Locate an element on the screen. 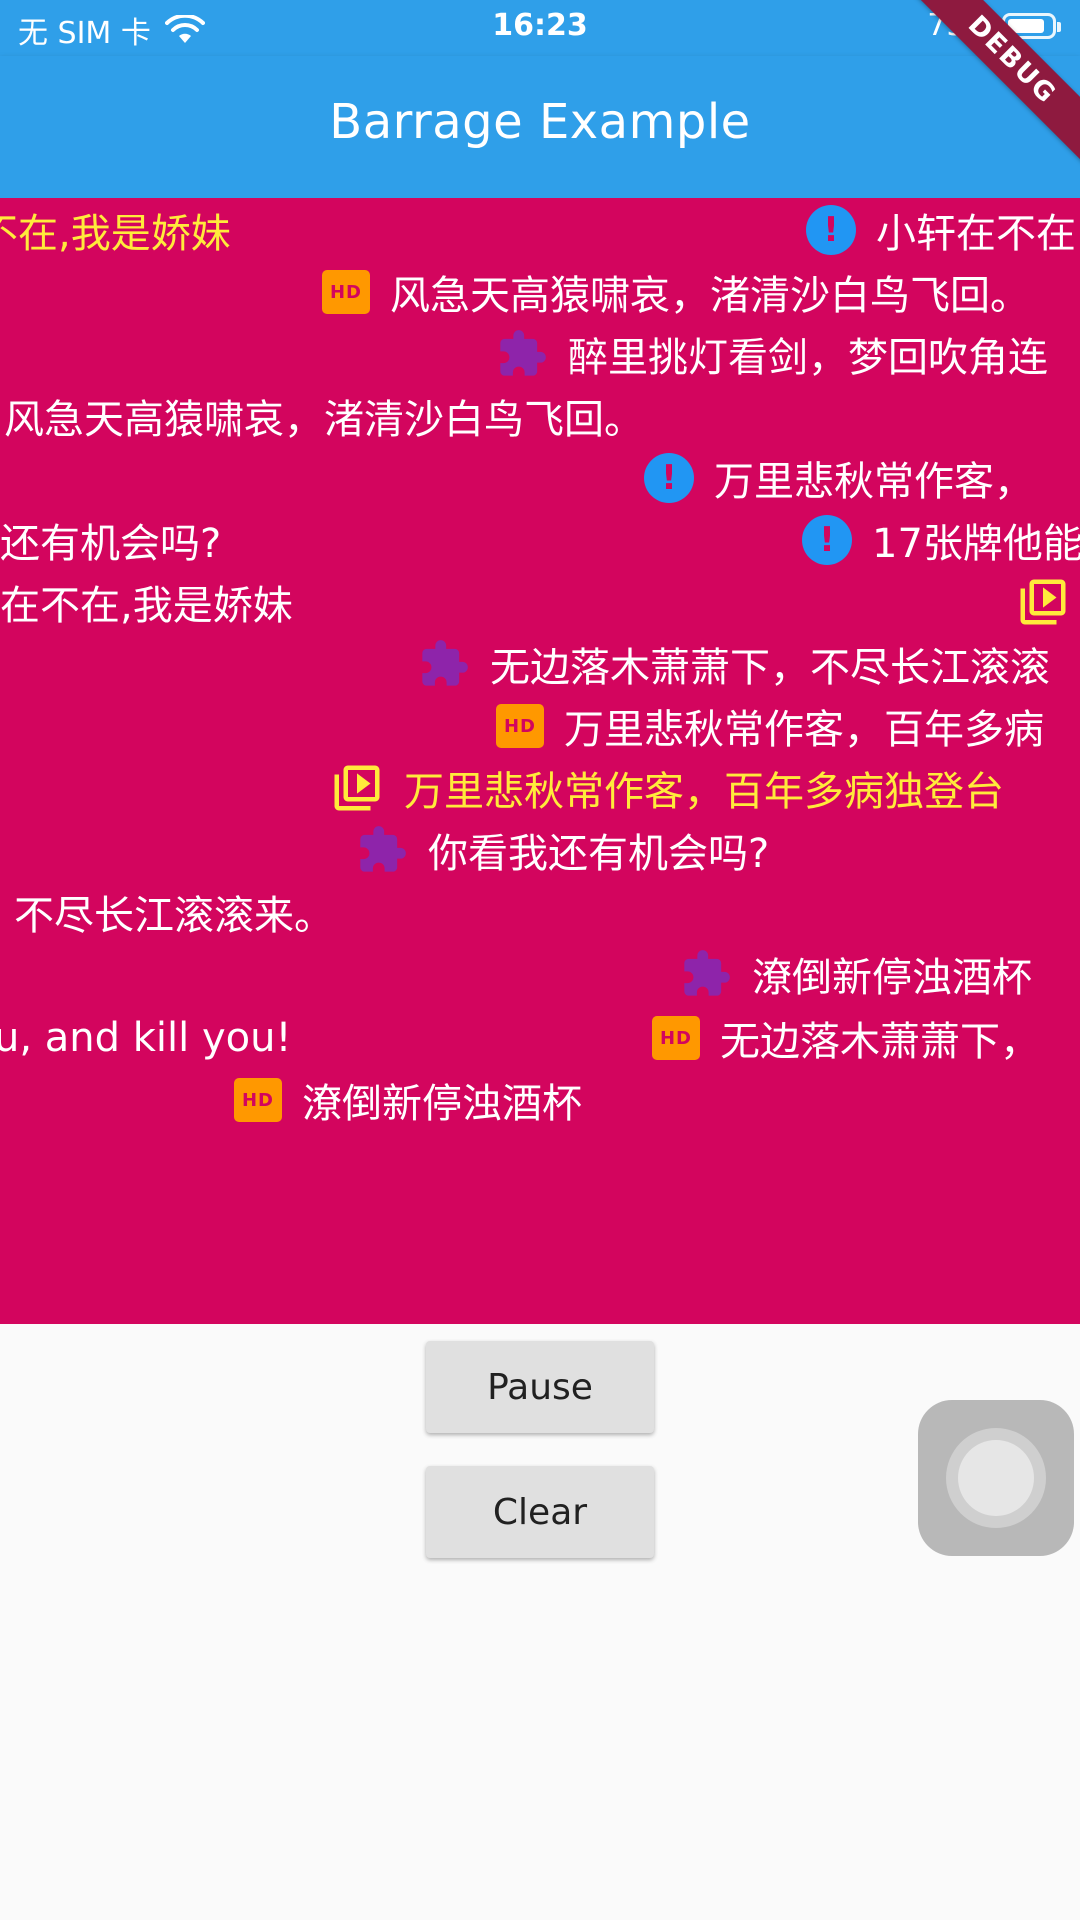  barrage-text: 万里悲秋常作客， is located at coordinates (874, 482).